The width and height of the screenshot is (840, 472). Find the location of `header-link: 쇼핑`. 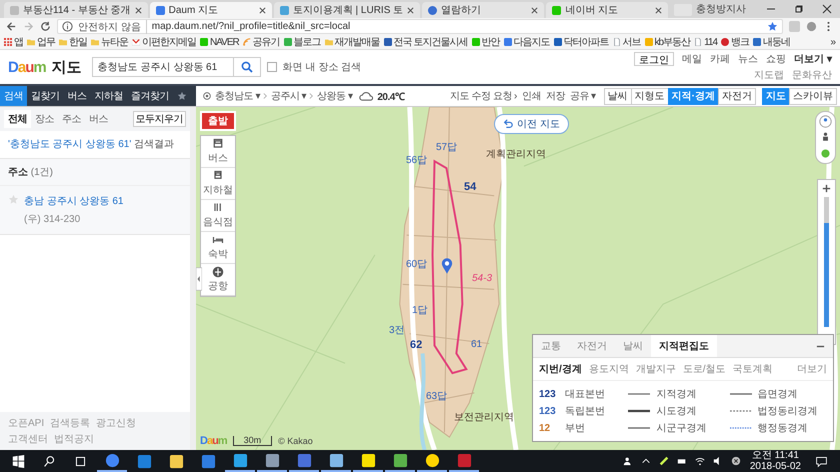

header-link: 쇼핑 is located at coordinates (776, 59).